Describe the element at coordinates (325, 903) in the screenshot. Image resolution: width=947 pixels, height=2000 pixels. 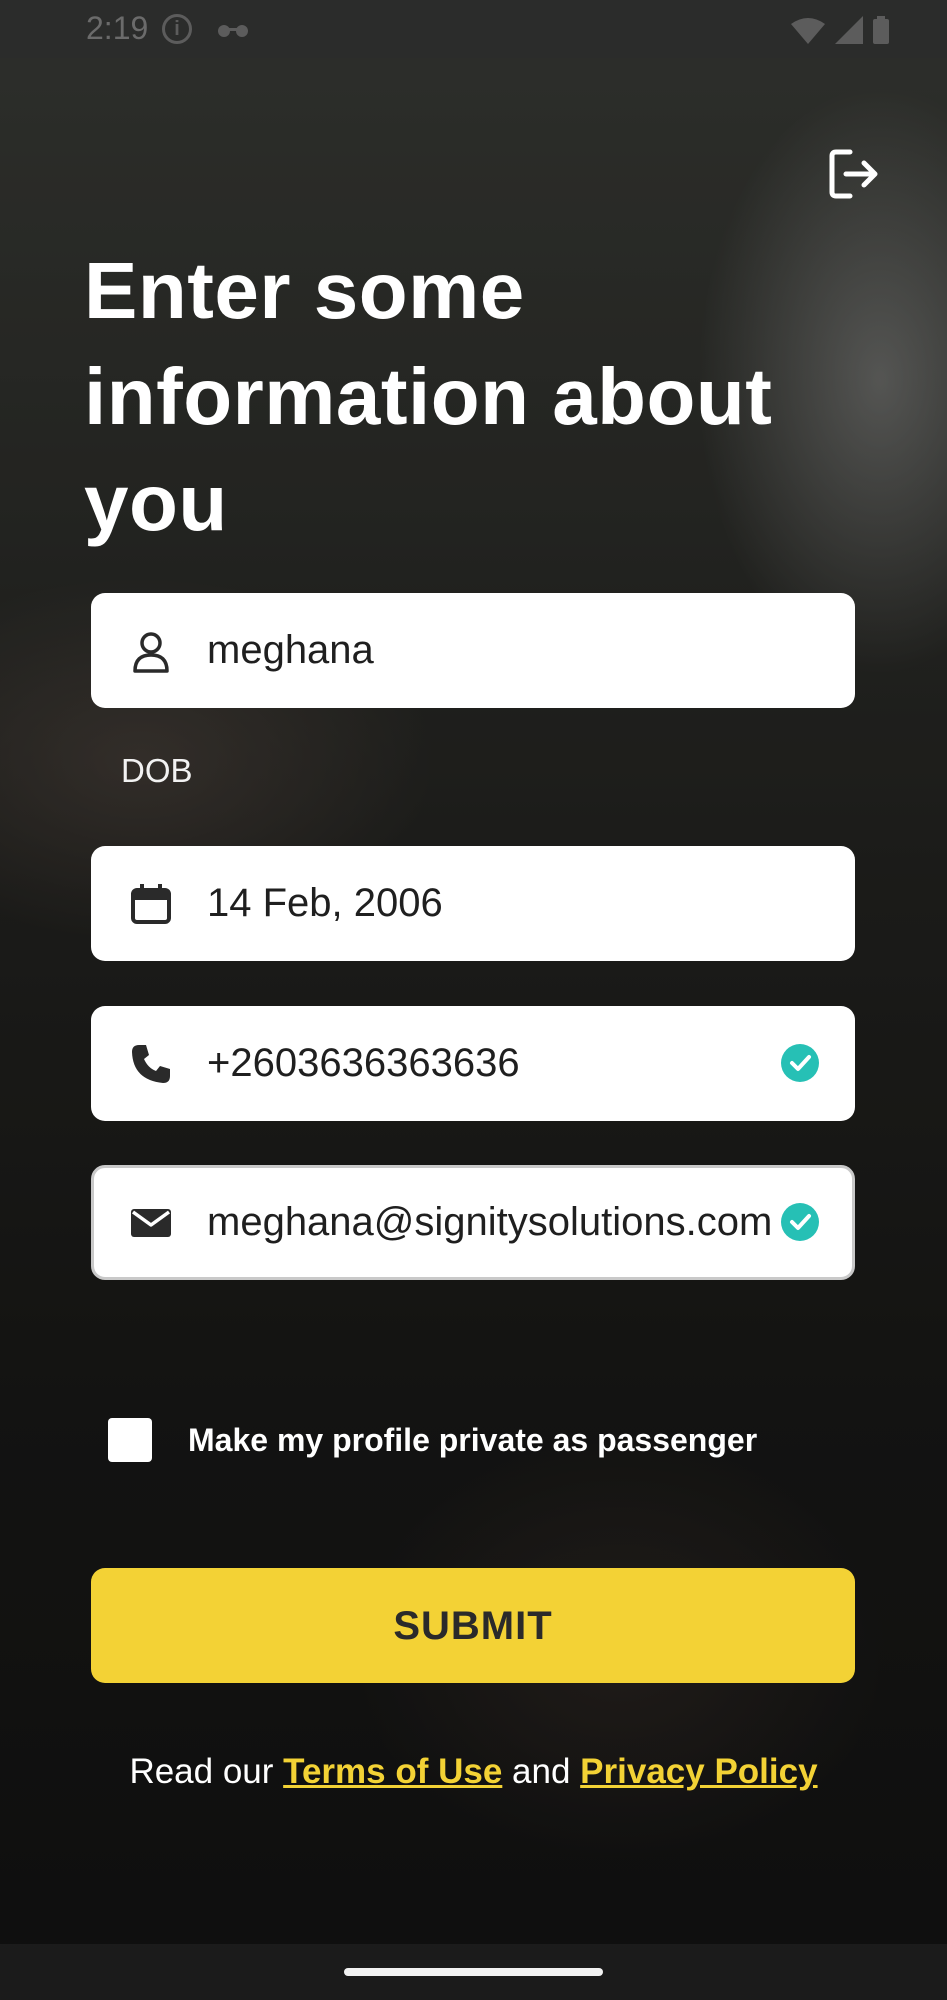
I see `dob-value: 14 Feb, 2006` at that location.